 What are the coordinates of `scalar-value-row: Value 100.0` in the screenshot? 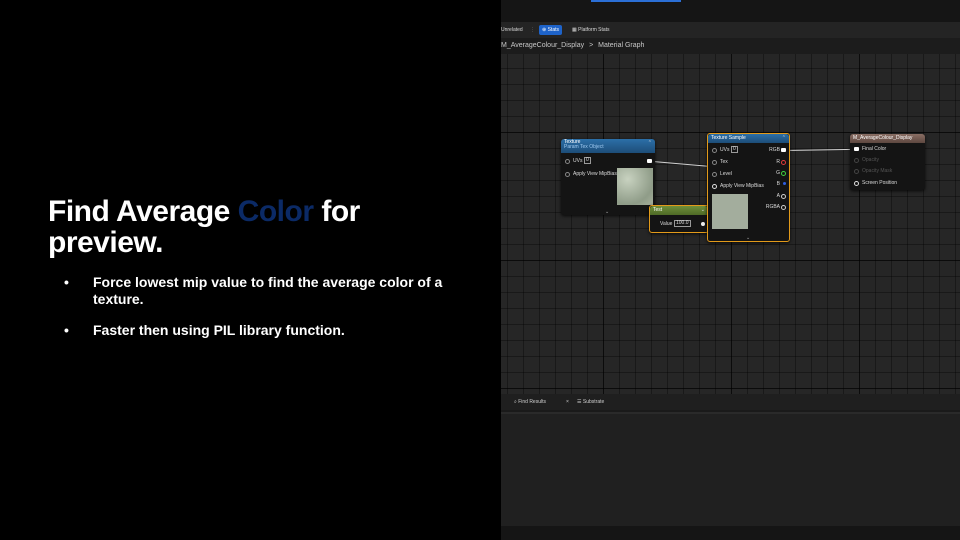 It's located at (679, 224).